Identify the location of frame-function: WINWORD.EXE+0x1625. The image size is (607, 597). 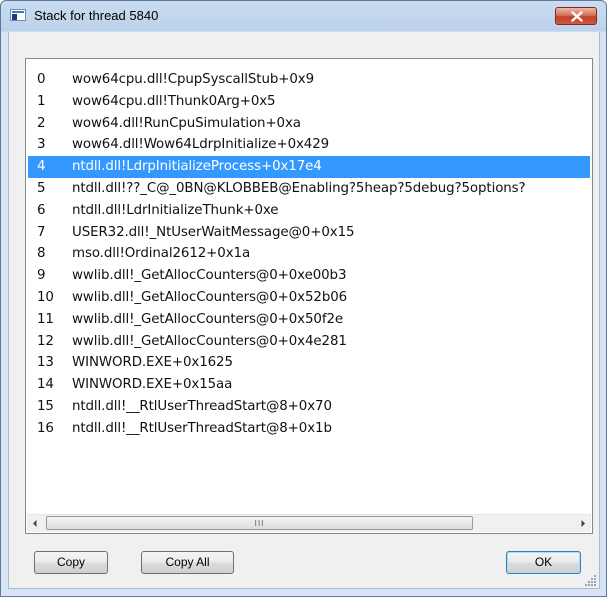
(152, 363).